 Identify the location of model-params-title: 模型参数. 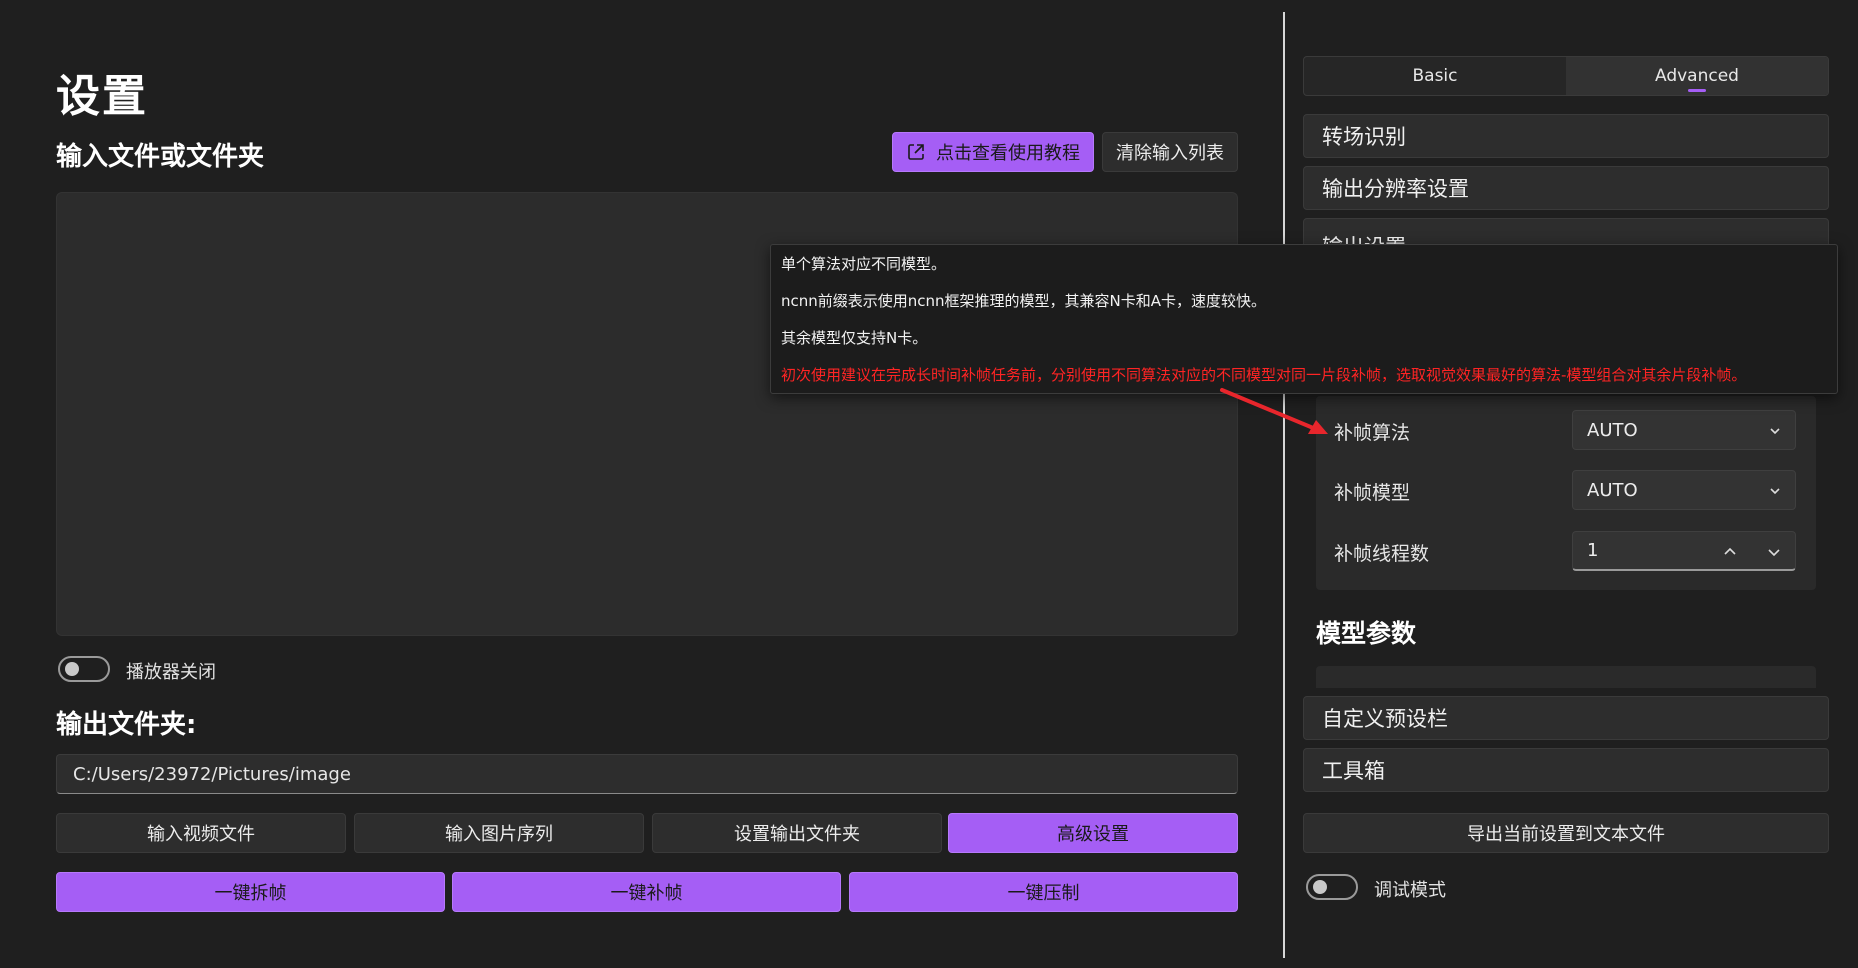
(1366, 633).